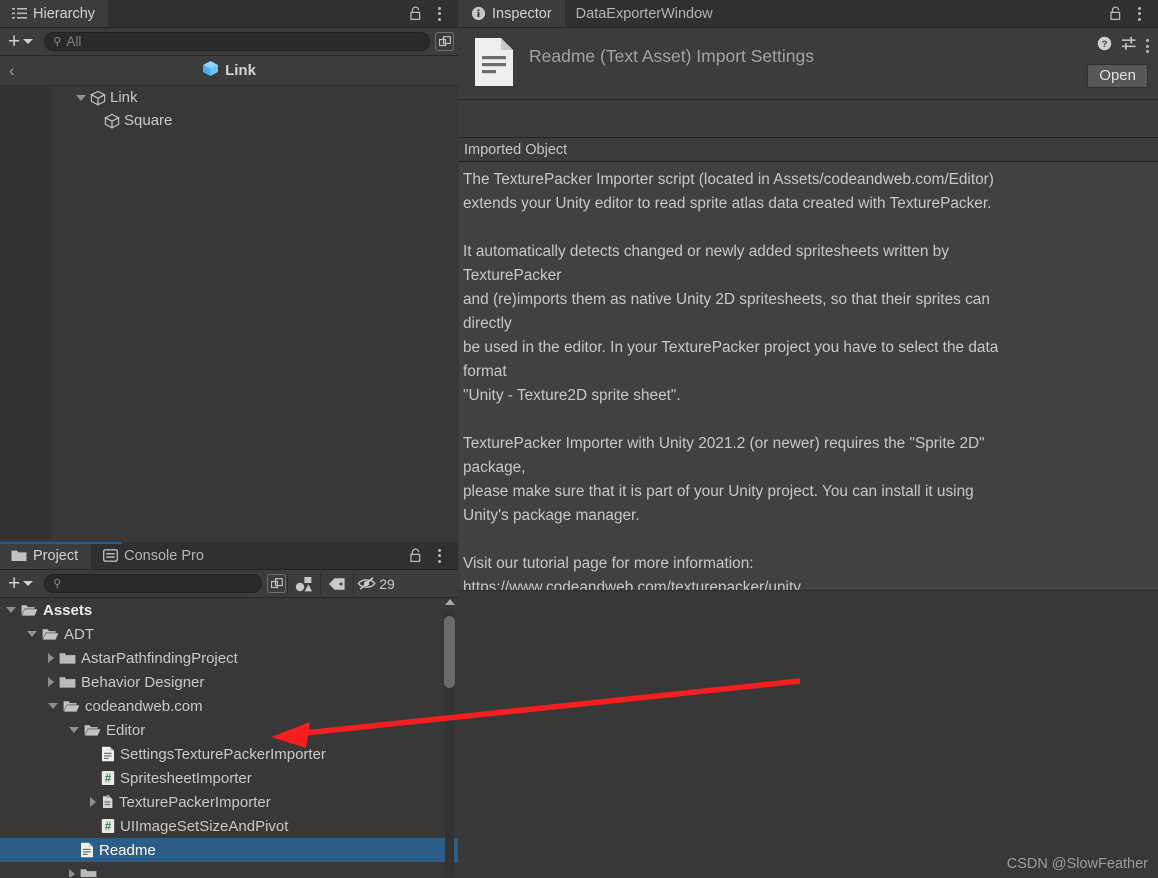  Describe the element at coordinates (645, 13) in the screenshot. I see `tab-dataexporterwindow: DataExporterWindow` at that location.